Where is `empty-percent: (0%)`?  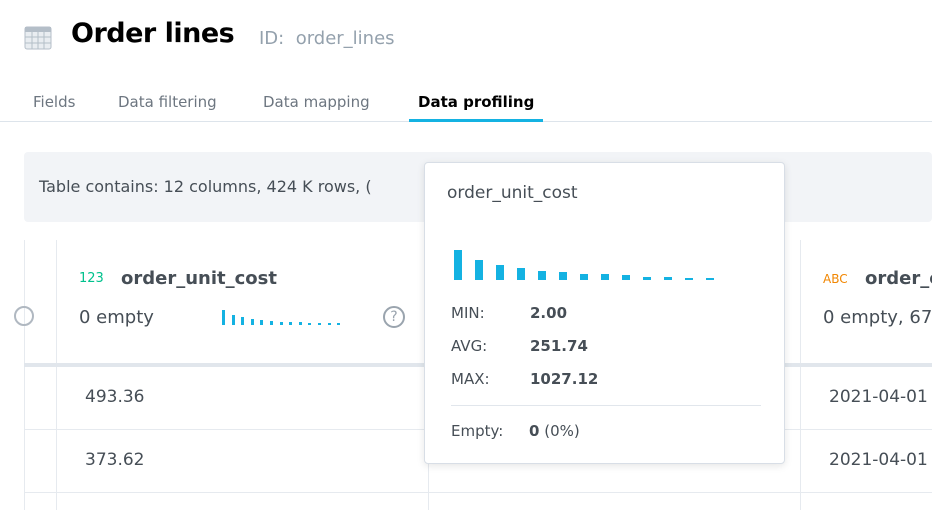 empty-percent: (0%) is located at coordinates (562, 431).